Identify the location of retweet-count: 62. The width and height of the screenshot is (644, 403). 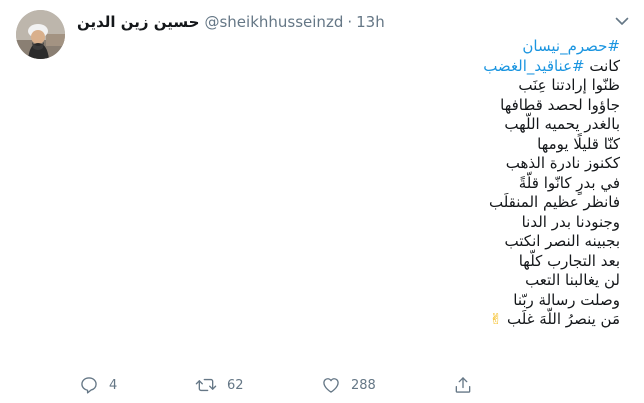
(235, 385).